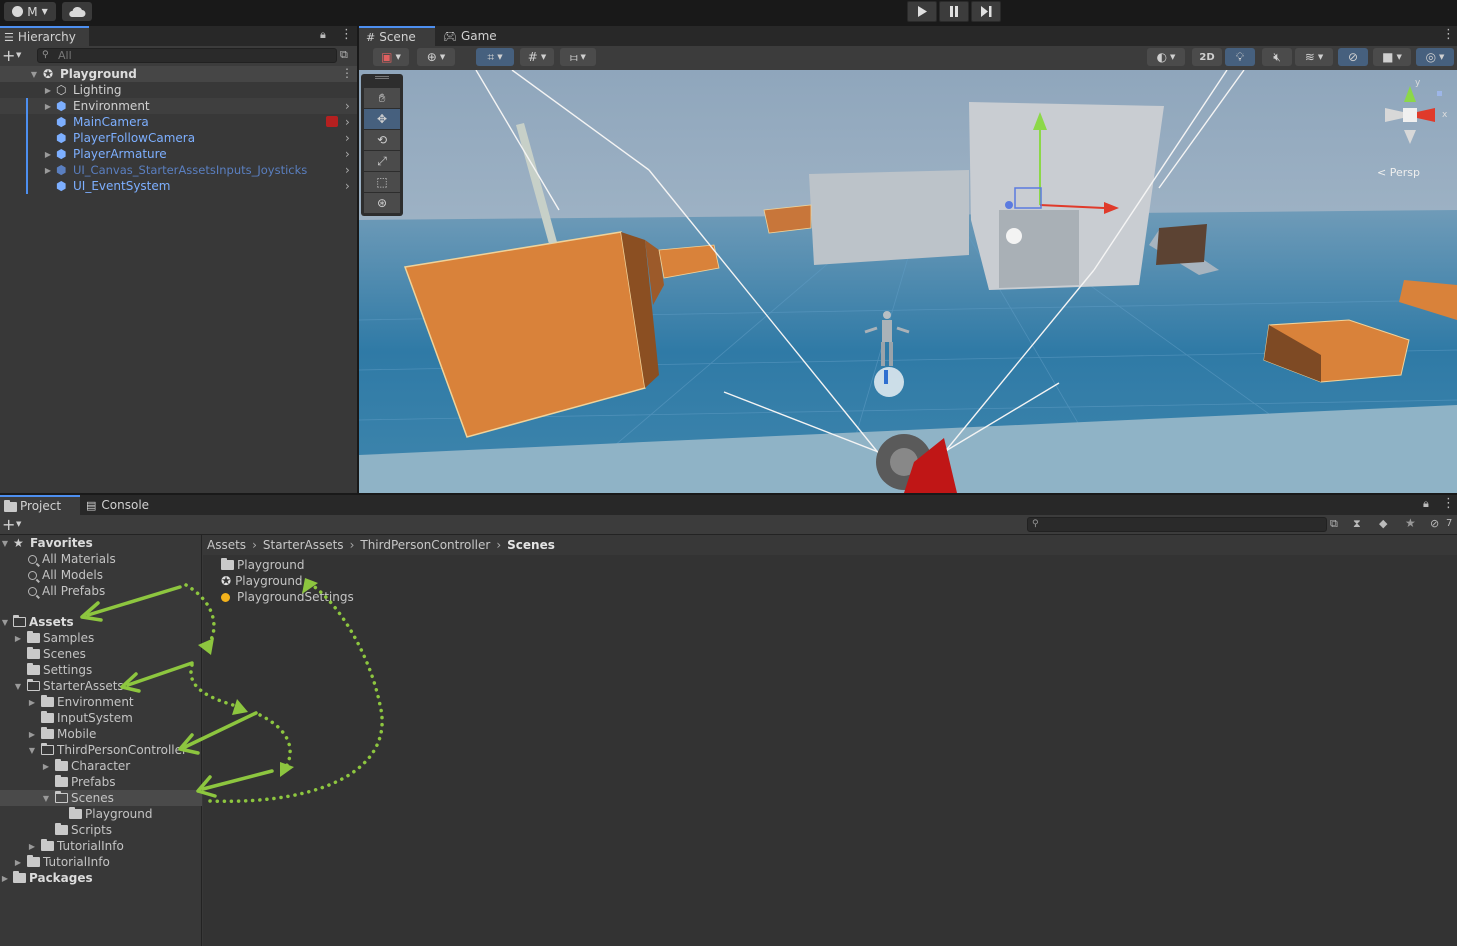 The width and height of the screenshot is (1457, 946). Describe the element at coordinates (1434, 523) in the screenshot. I see `hidden-packages-icon: ⊘` at that location.